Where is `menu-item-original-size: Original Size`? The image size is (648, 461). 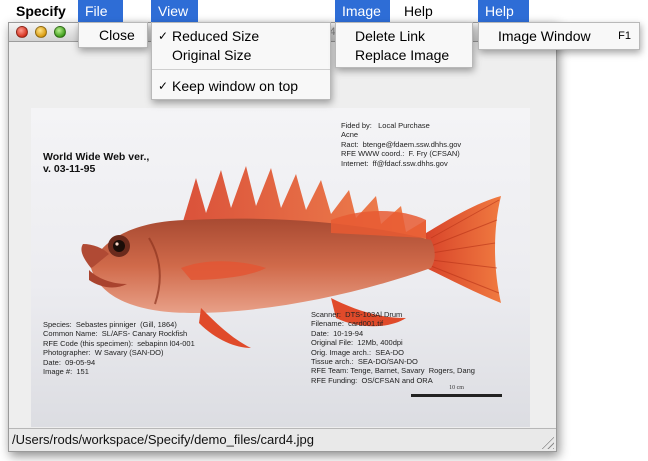 menu-item-original-size: Original Size is located at coordinates (241, 55).